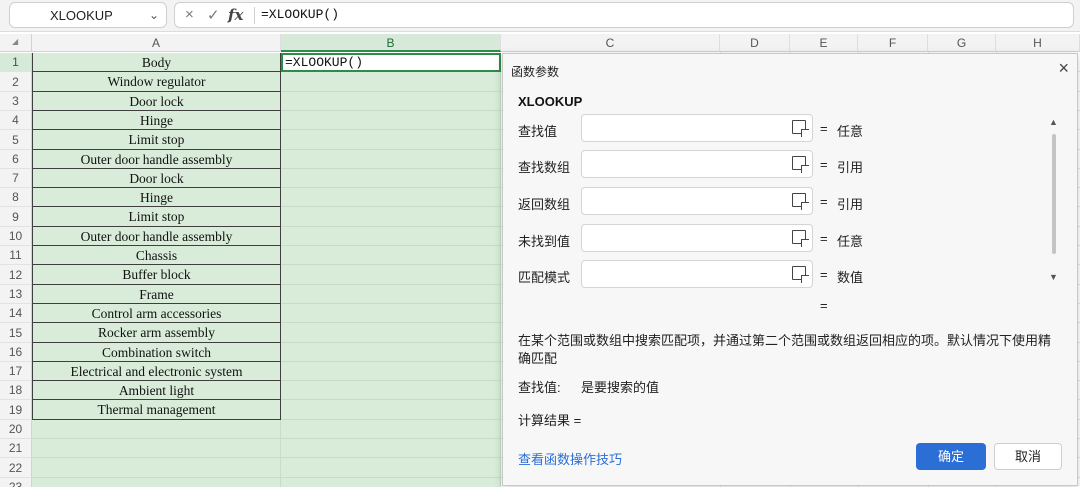 The width and height of the screenshot is (1080, 487). I want to click on column-header-b: B, so click(391, 43).